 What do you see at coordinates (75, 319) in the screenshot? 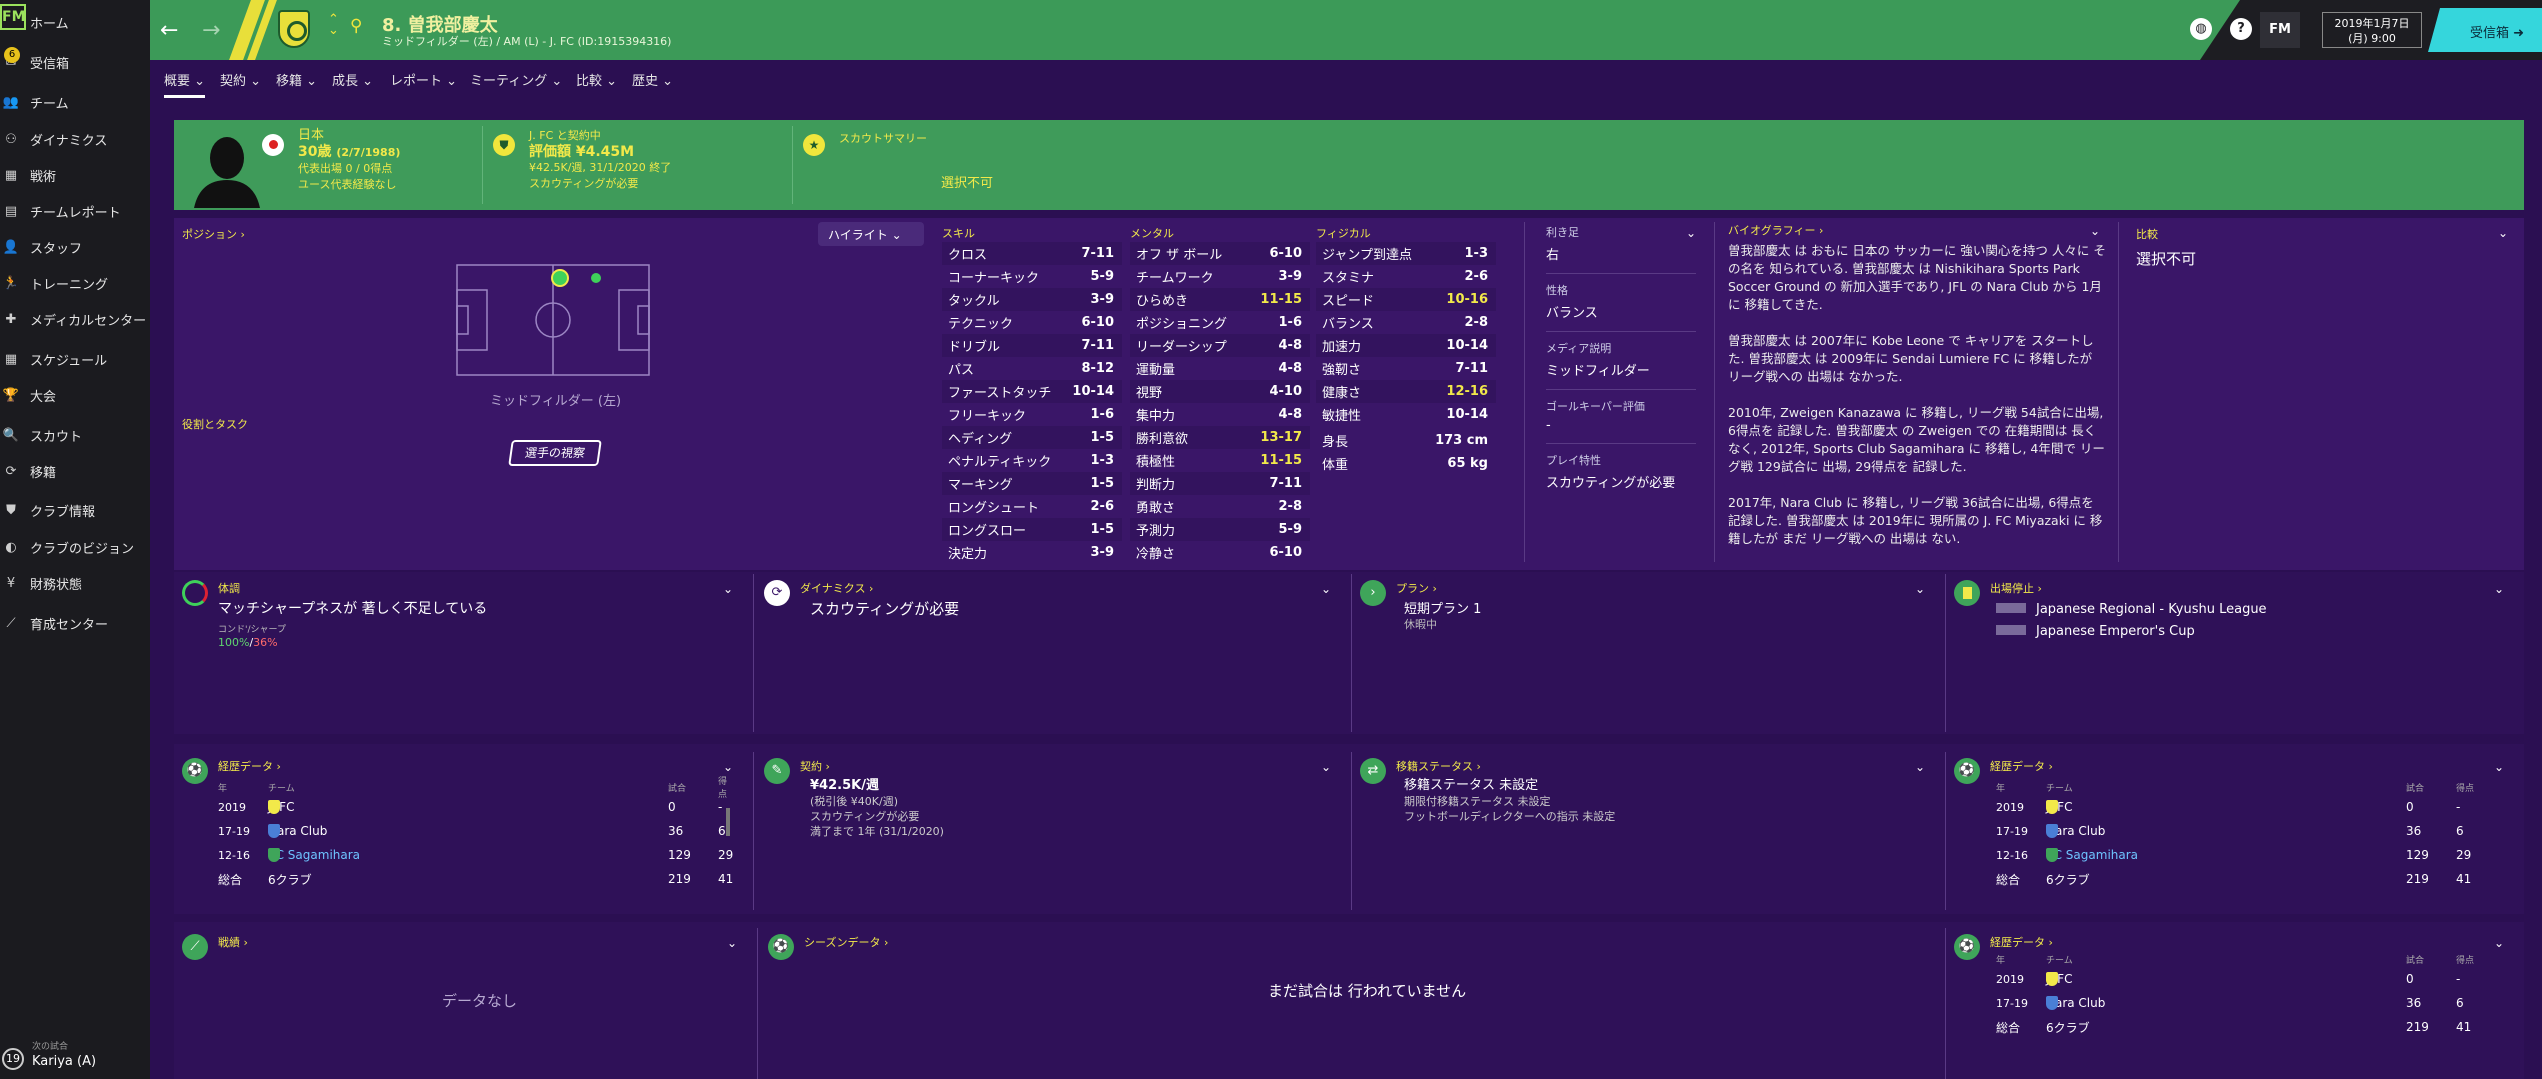
I see `sidebar-item-medical: ✚ メディカルセンター` at bounding box center [75, 319].